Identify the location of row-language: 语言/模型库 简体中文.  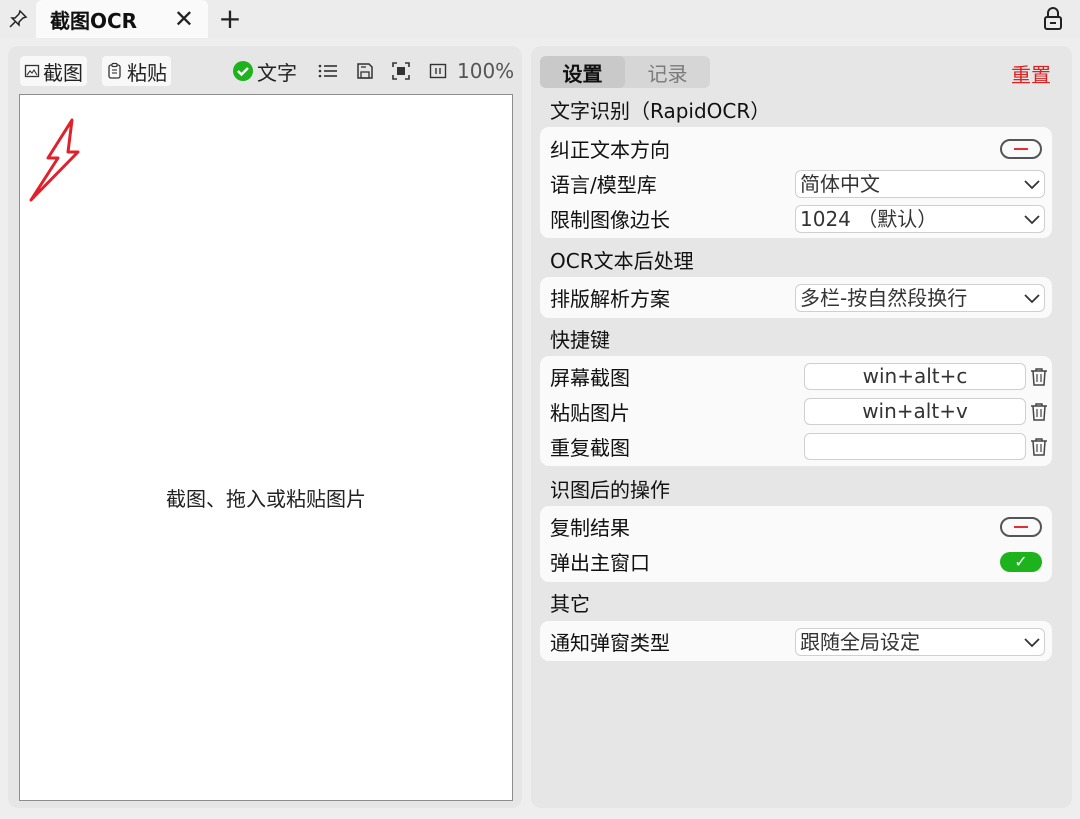
(796, 183).